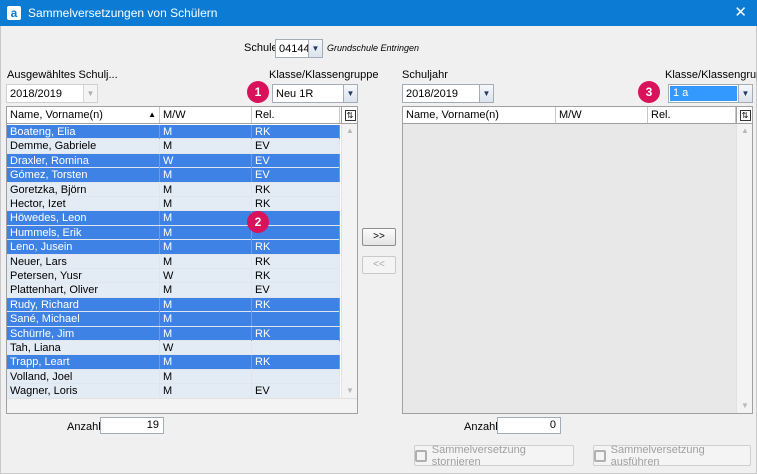  I want to click on source-horizontal-scrollbar, so click(182, 405).